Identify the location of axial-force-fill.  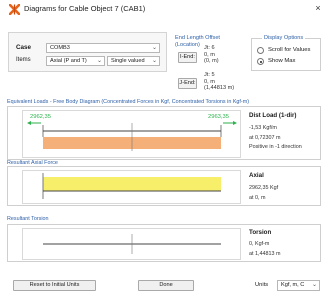
(132, 184).